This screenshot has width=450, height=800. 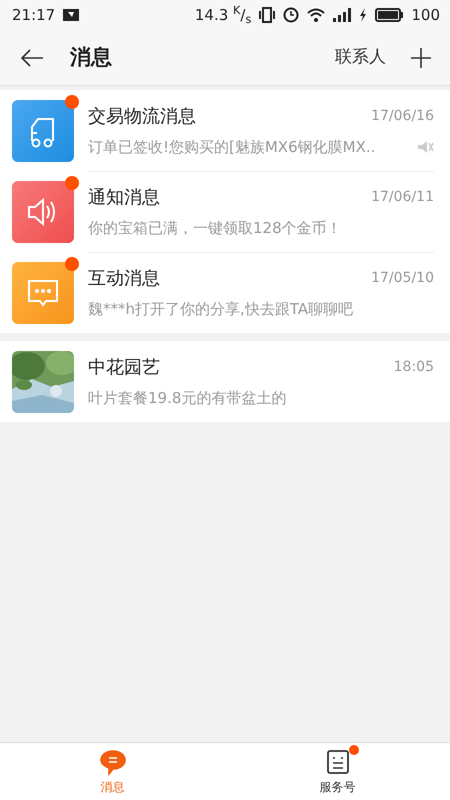 I want to click on notification-icon, so click(x=71, y=15).